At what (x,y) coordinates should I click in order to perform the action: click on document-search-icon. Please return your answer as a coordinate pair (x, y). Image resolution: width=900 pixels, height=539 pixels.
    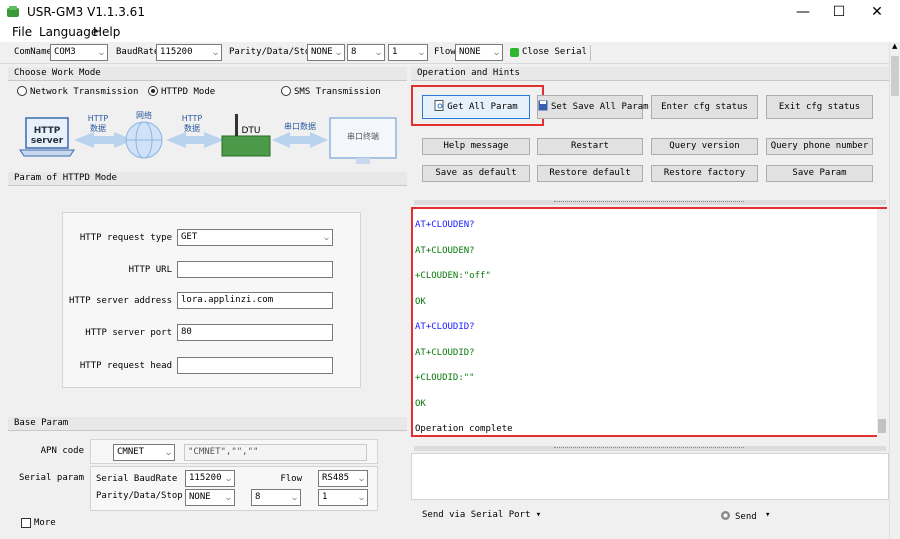
    Looking at the image, I should click on (439, 105).